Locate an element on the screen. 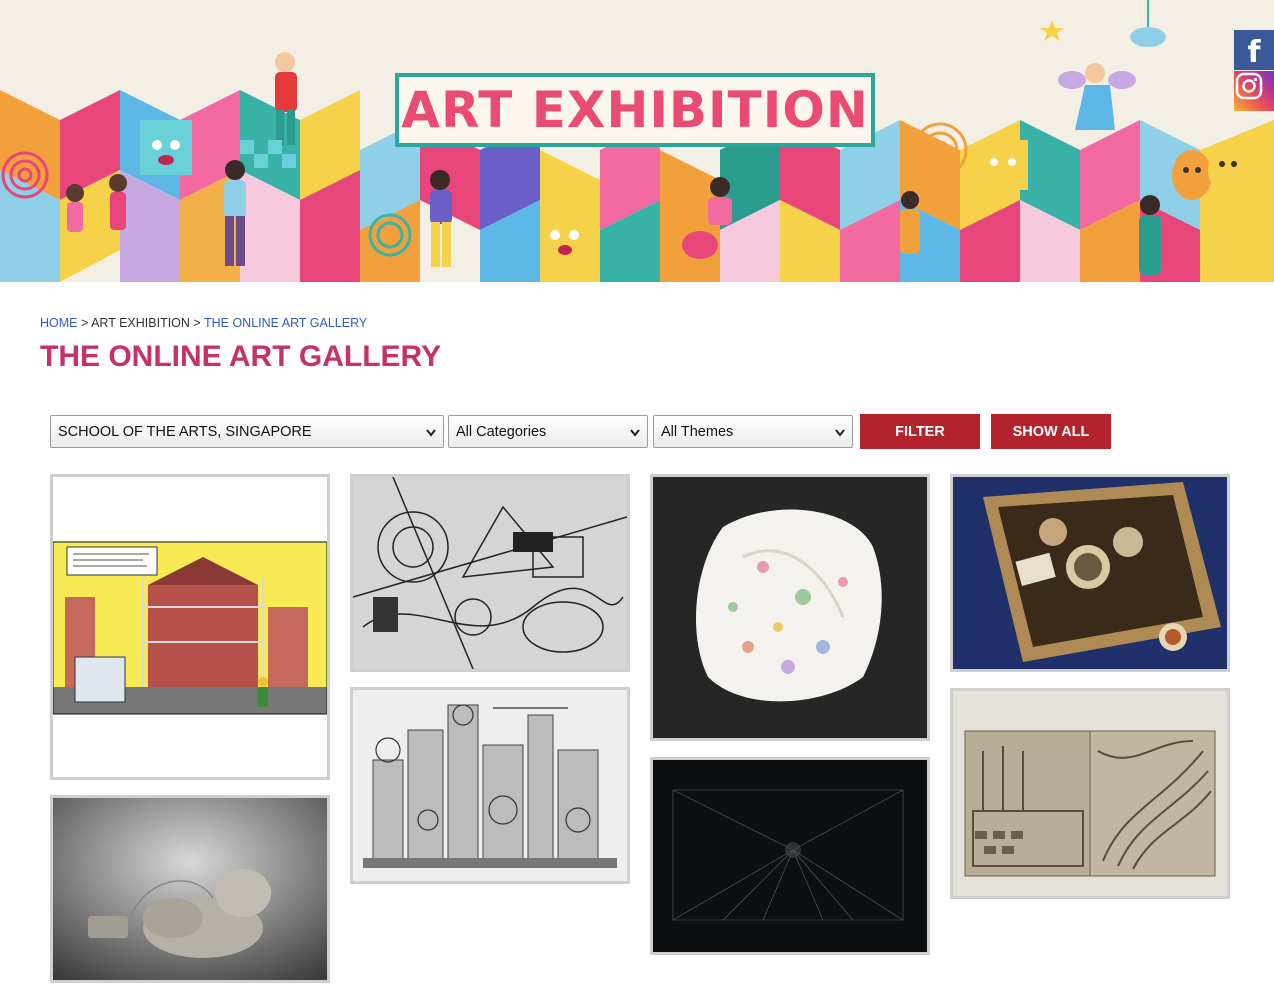 The width and height of the screenshot is (1274, 994). artwork-pencil-abstract-drawing is located at coordinates (490, 573).